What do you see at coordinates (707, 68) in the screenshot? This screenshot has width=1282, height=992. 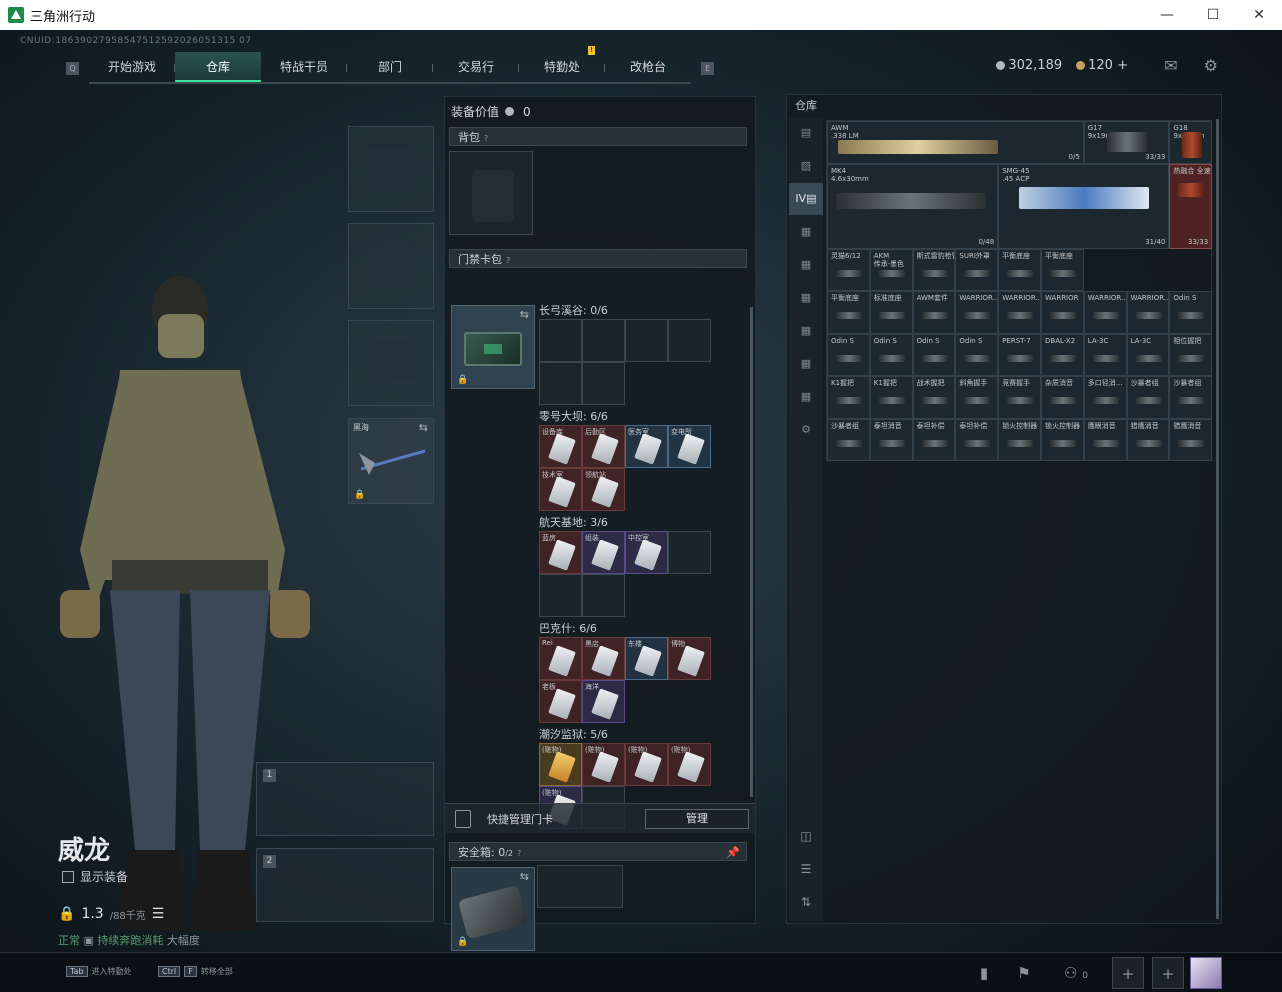 I see `nav-next-key: E` at bounding box center [707, 68].